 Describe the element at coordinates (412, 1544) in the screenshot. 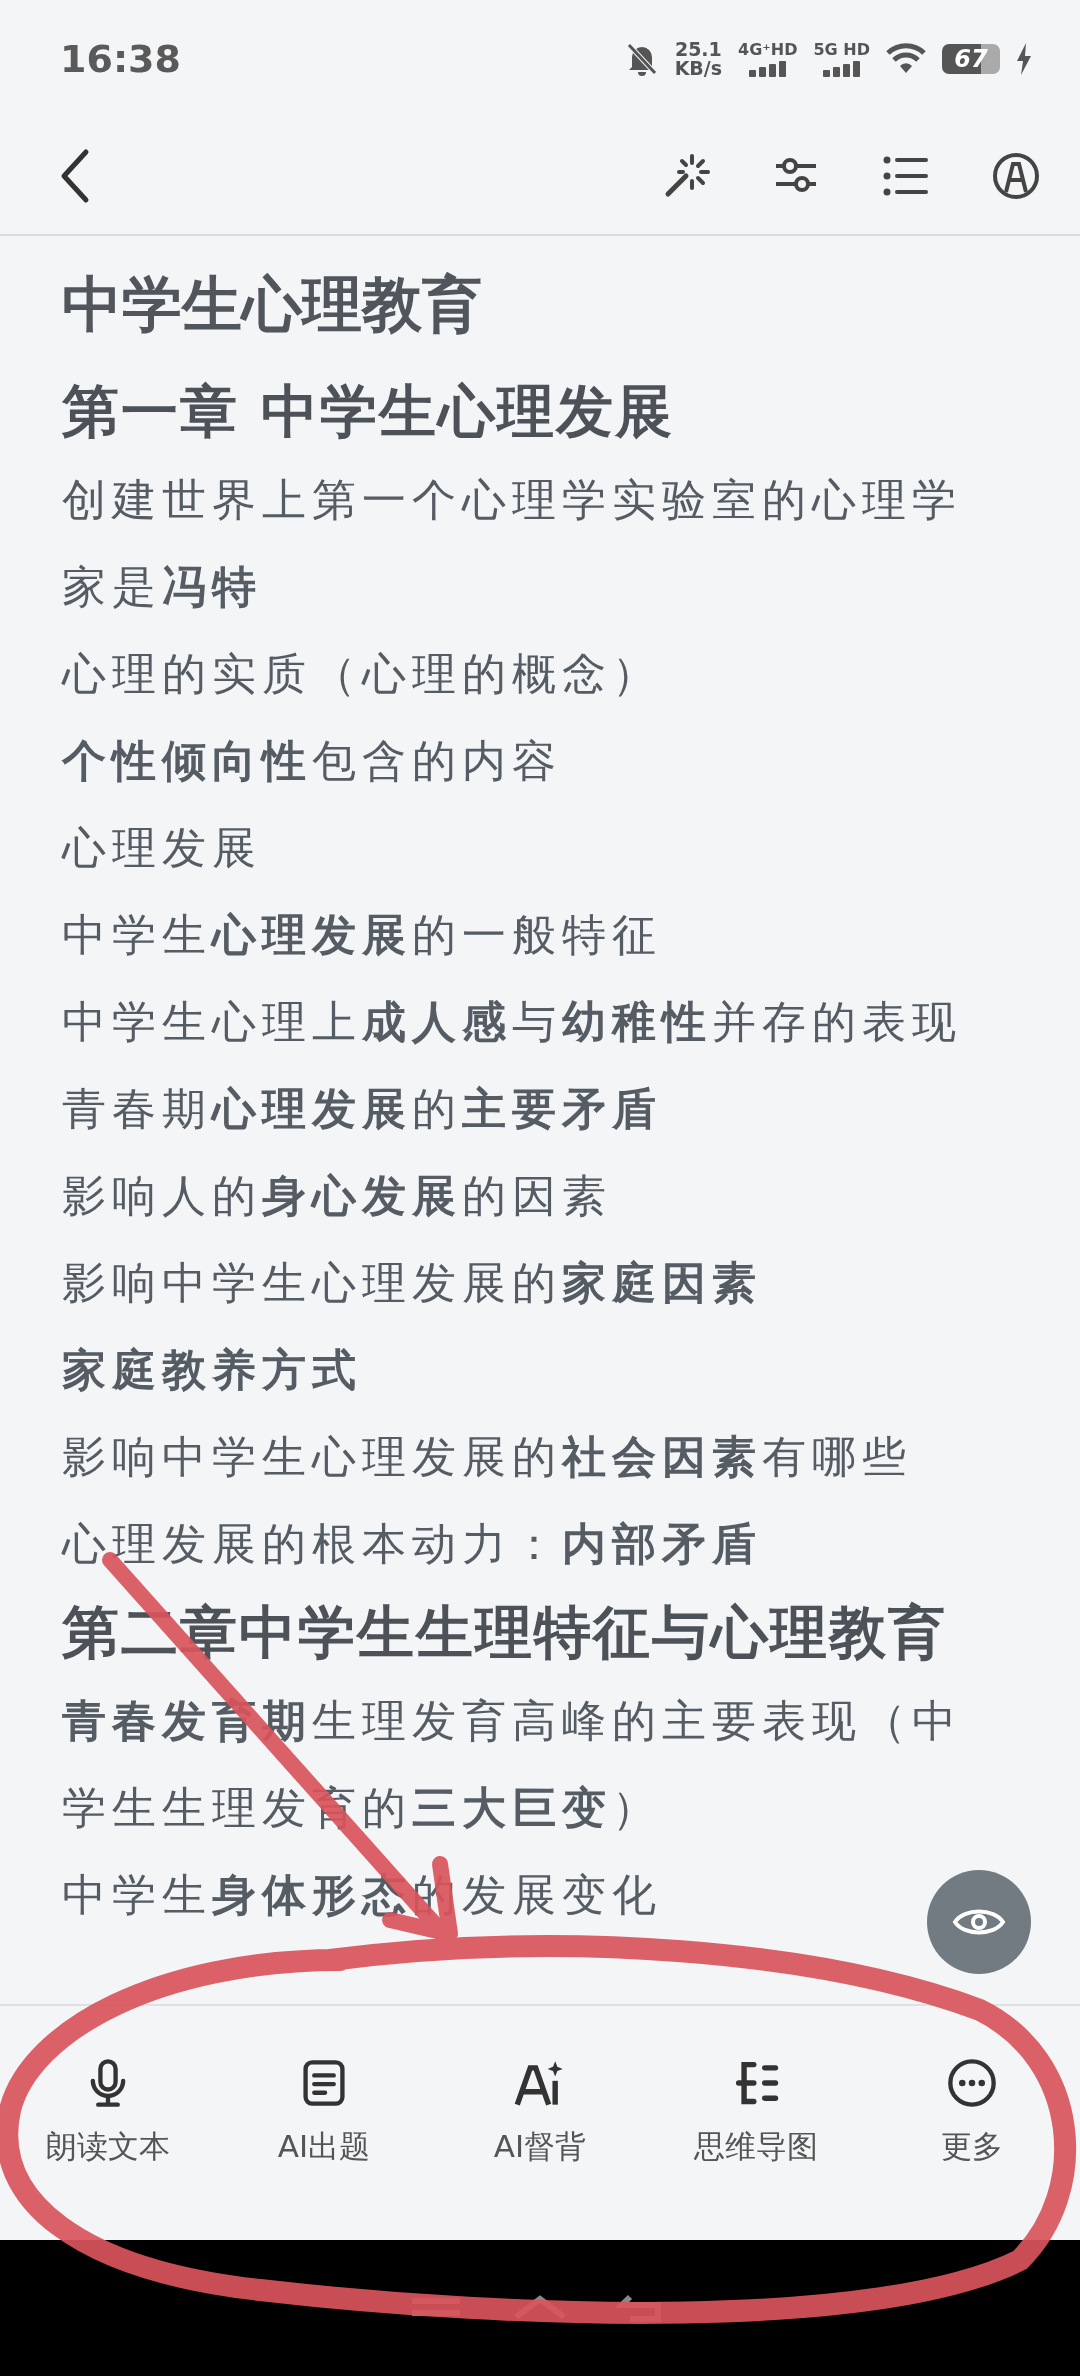

I see `note-line: 心理发展的根本动力：内部矛盾` at that location.